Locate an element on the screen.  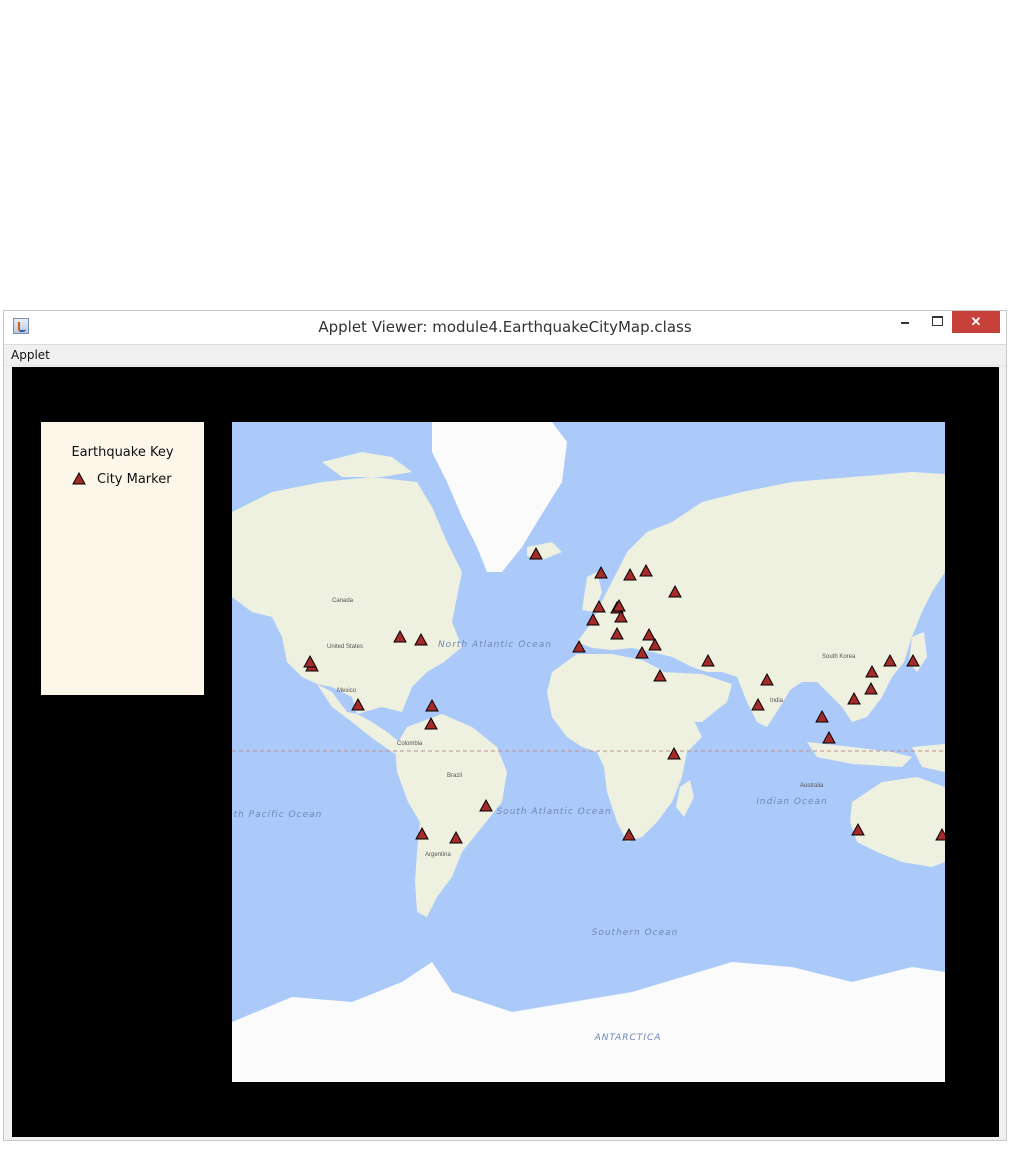
country-label: Mexico is located at coordinates (347, 691).